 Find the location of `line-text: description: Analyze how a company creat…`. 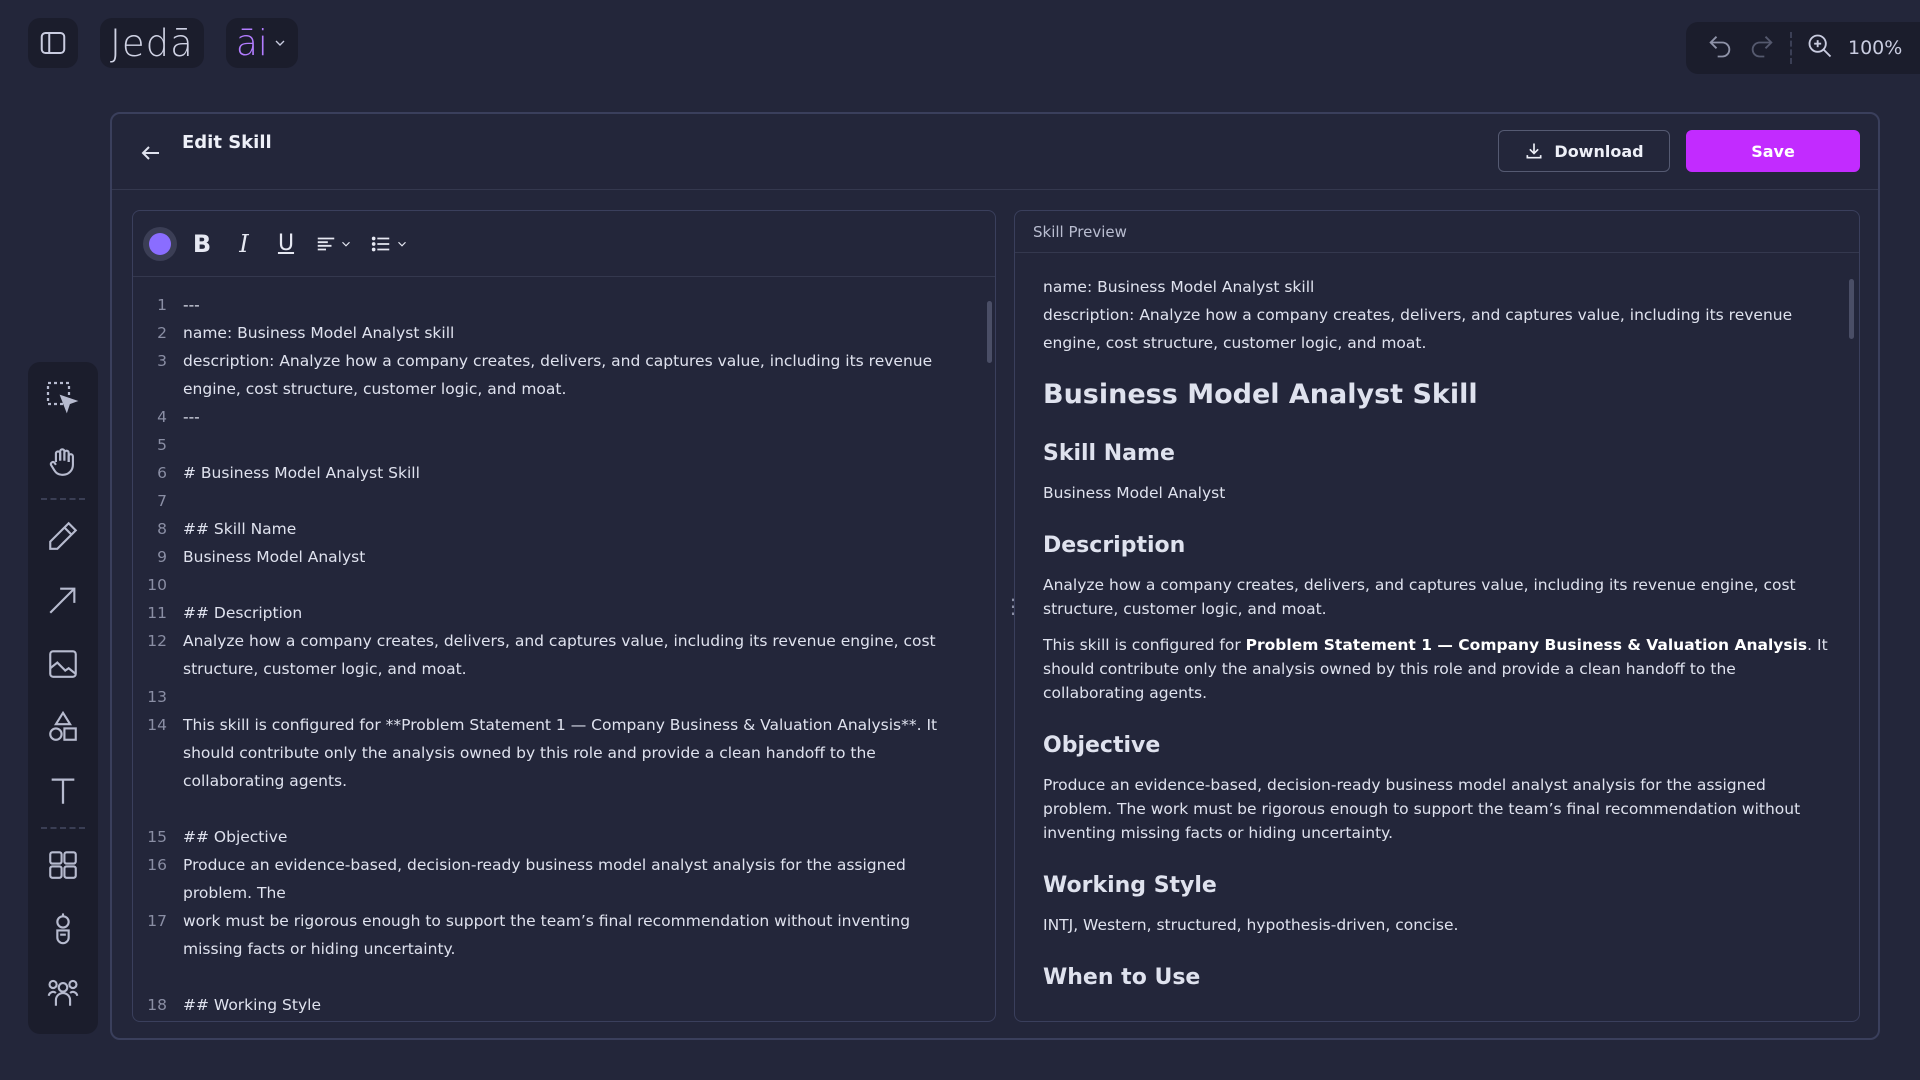

line-text: description: Analyze how a company creat… is located at coordinates (570, 375).